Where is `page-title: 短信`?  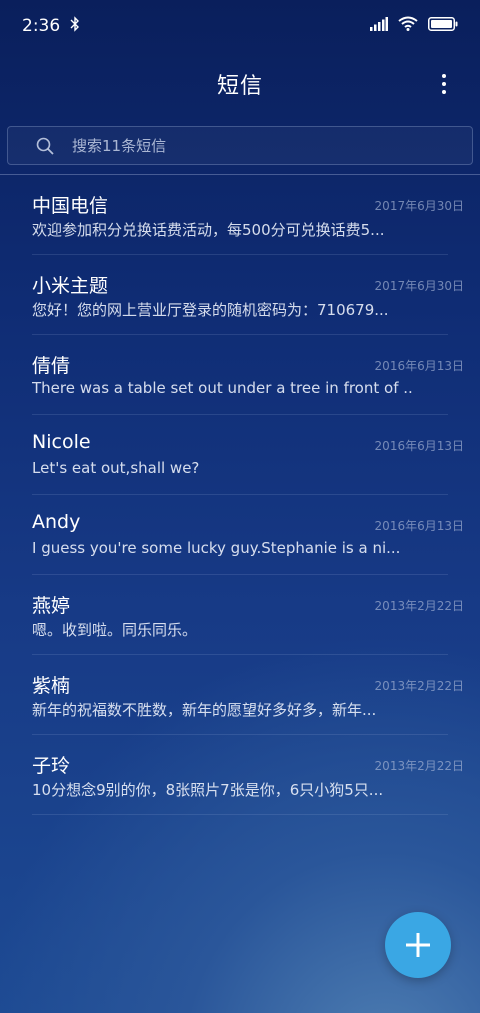
page-title: 短信 is located at coordinates (239, 86).